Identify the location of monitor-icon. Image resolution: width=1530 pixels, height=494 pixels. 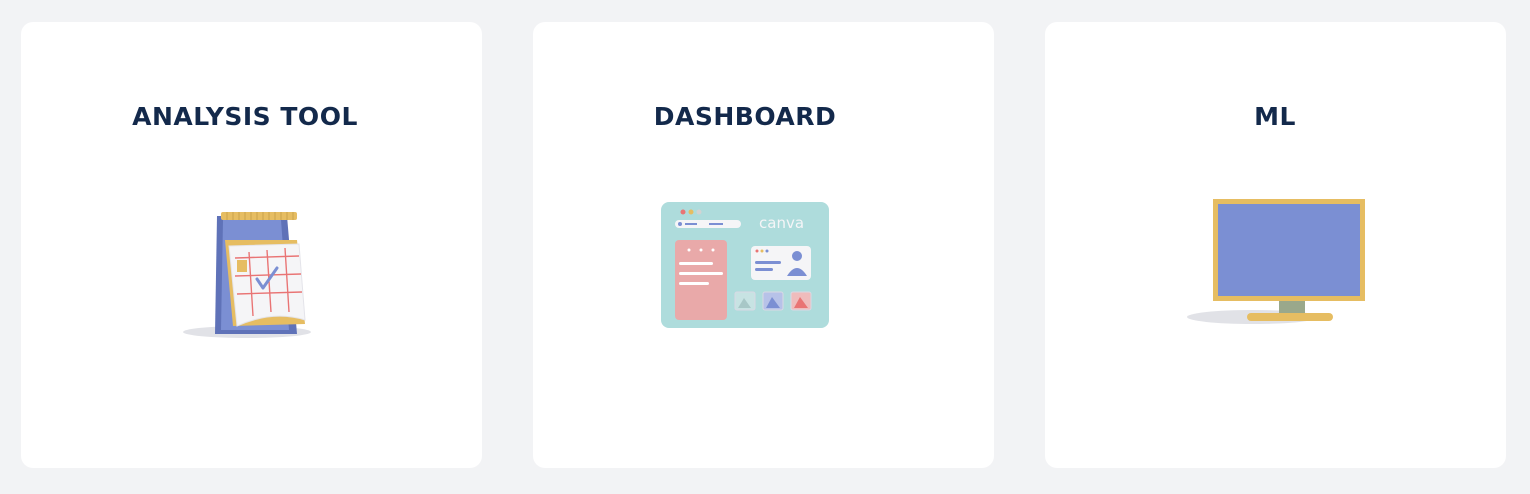
(1276, 261).